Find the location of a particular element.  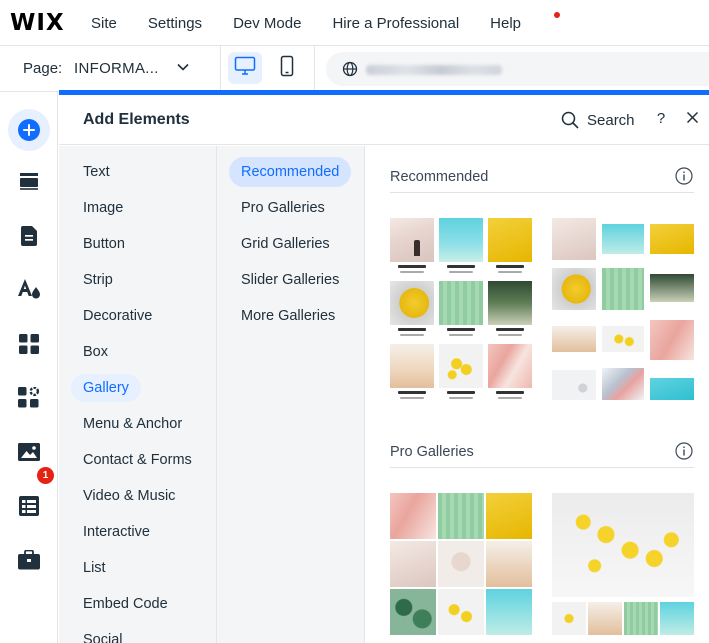

category-video-music: Video & Music is located at coordinates (129, 496).